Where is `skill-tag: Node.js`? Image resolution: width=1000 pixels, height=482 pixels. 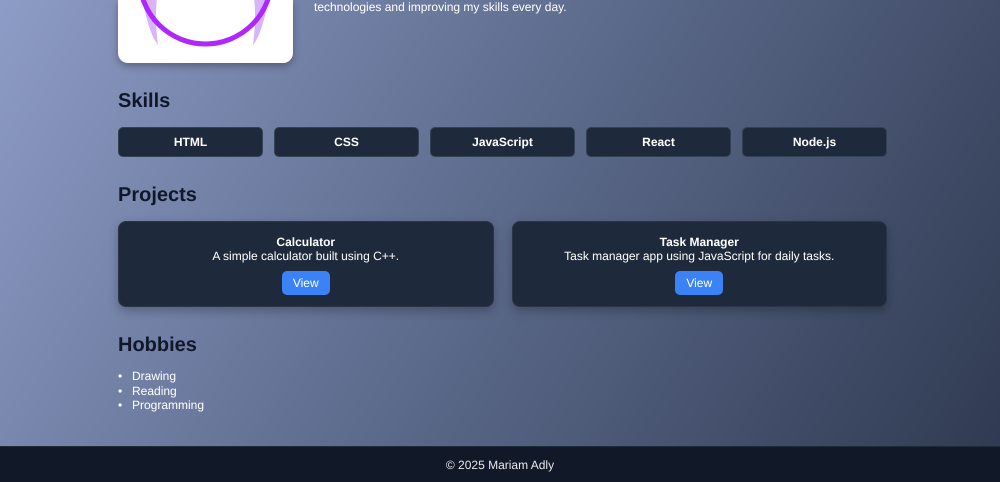 skill-tag: Node.js is located at coordinates (814, 142).